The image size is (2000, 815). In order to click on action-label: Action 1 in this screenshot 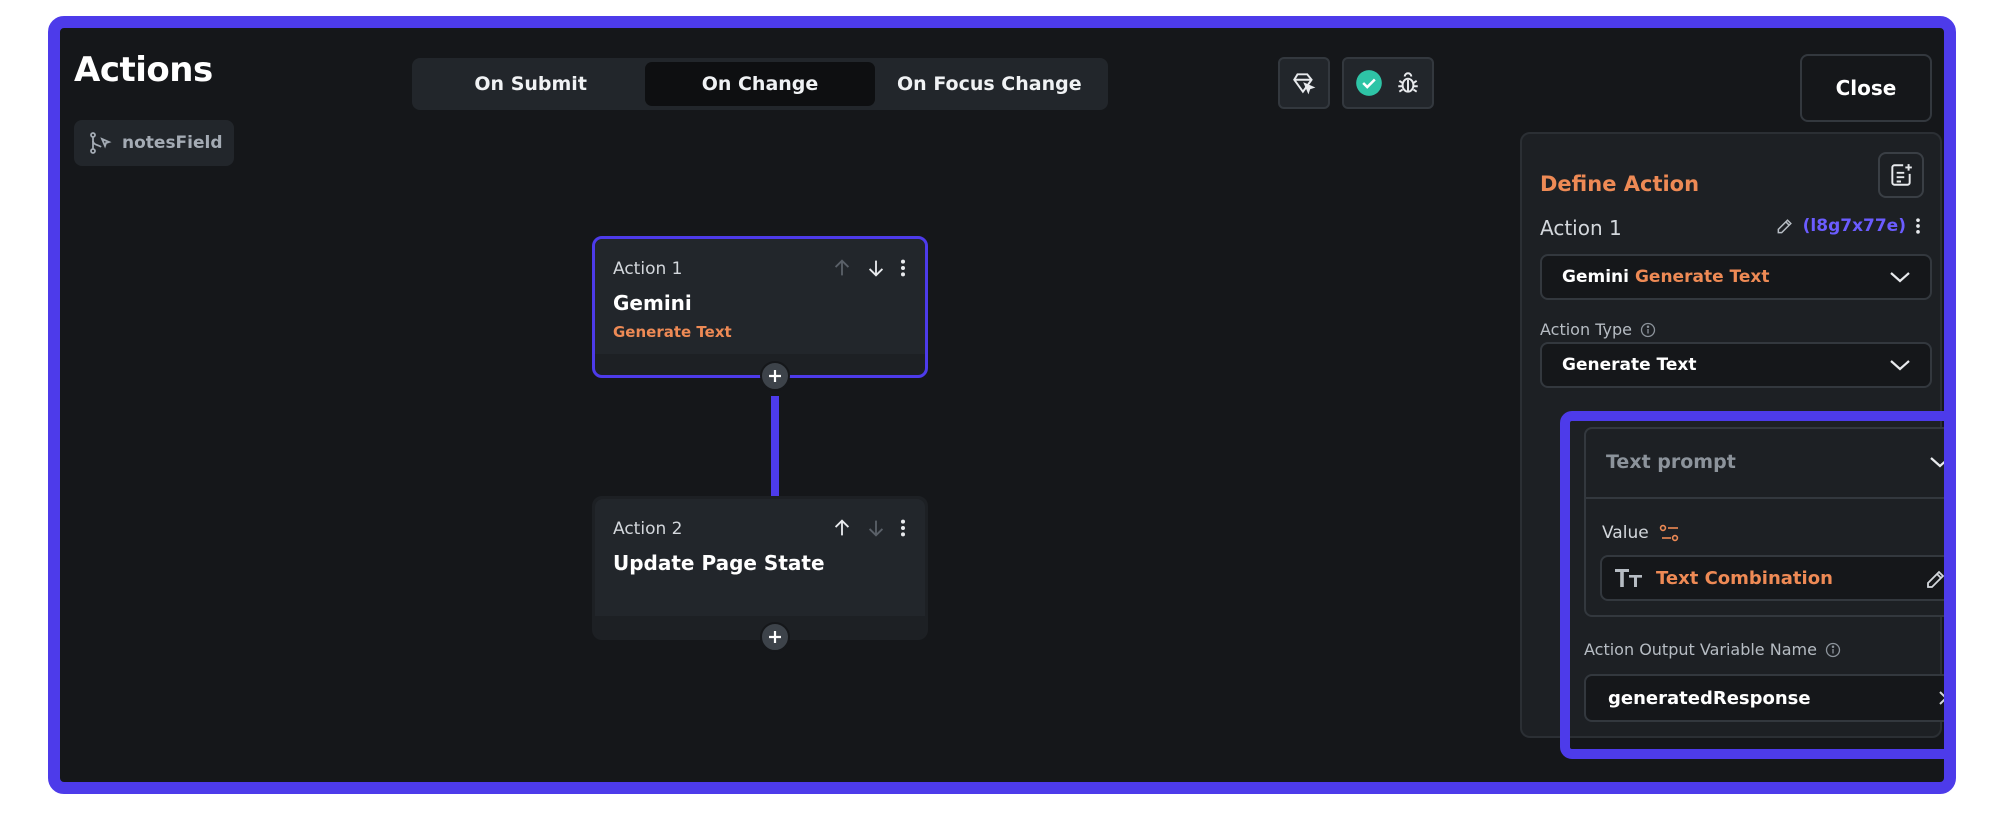, I will do `click(1581, 228)`.